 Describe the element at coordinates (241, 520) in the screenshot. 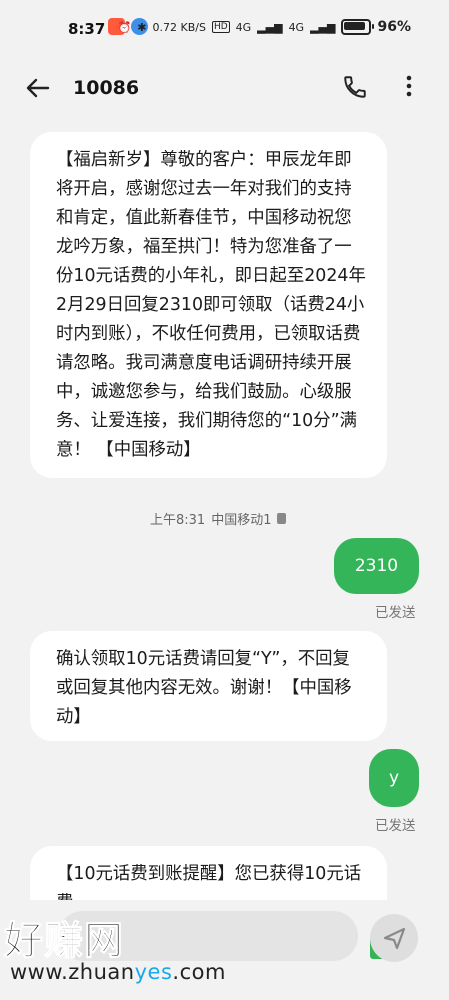

I see `timestamp-sim: 中国移动1` at that location.